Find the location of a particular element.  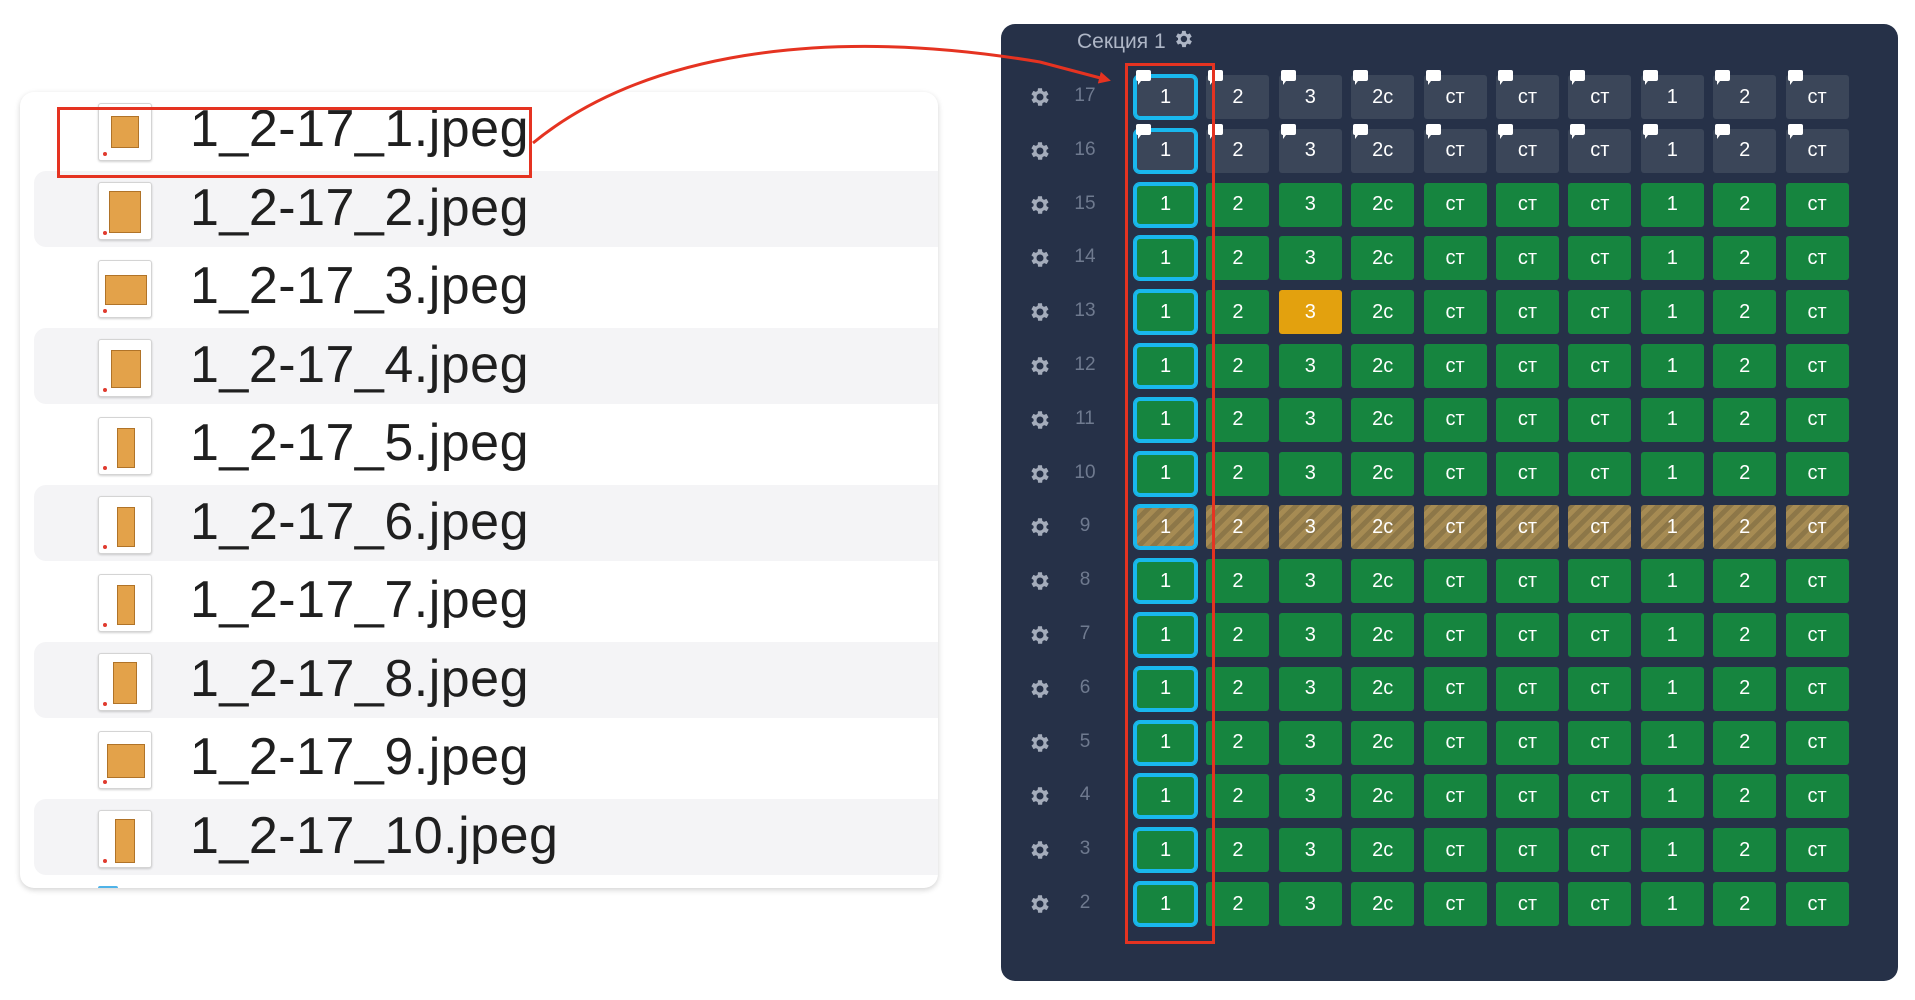

file-list-item: 1_2-17_5.jpeg is located at coordinates (486, 444).